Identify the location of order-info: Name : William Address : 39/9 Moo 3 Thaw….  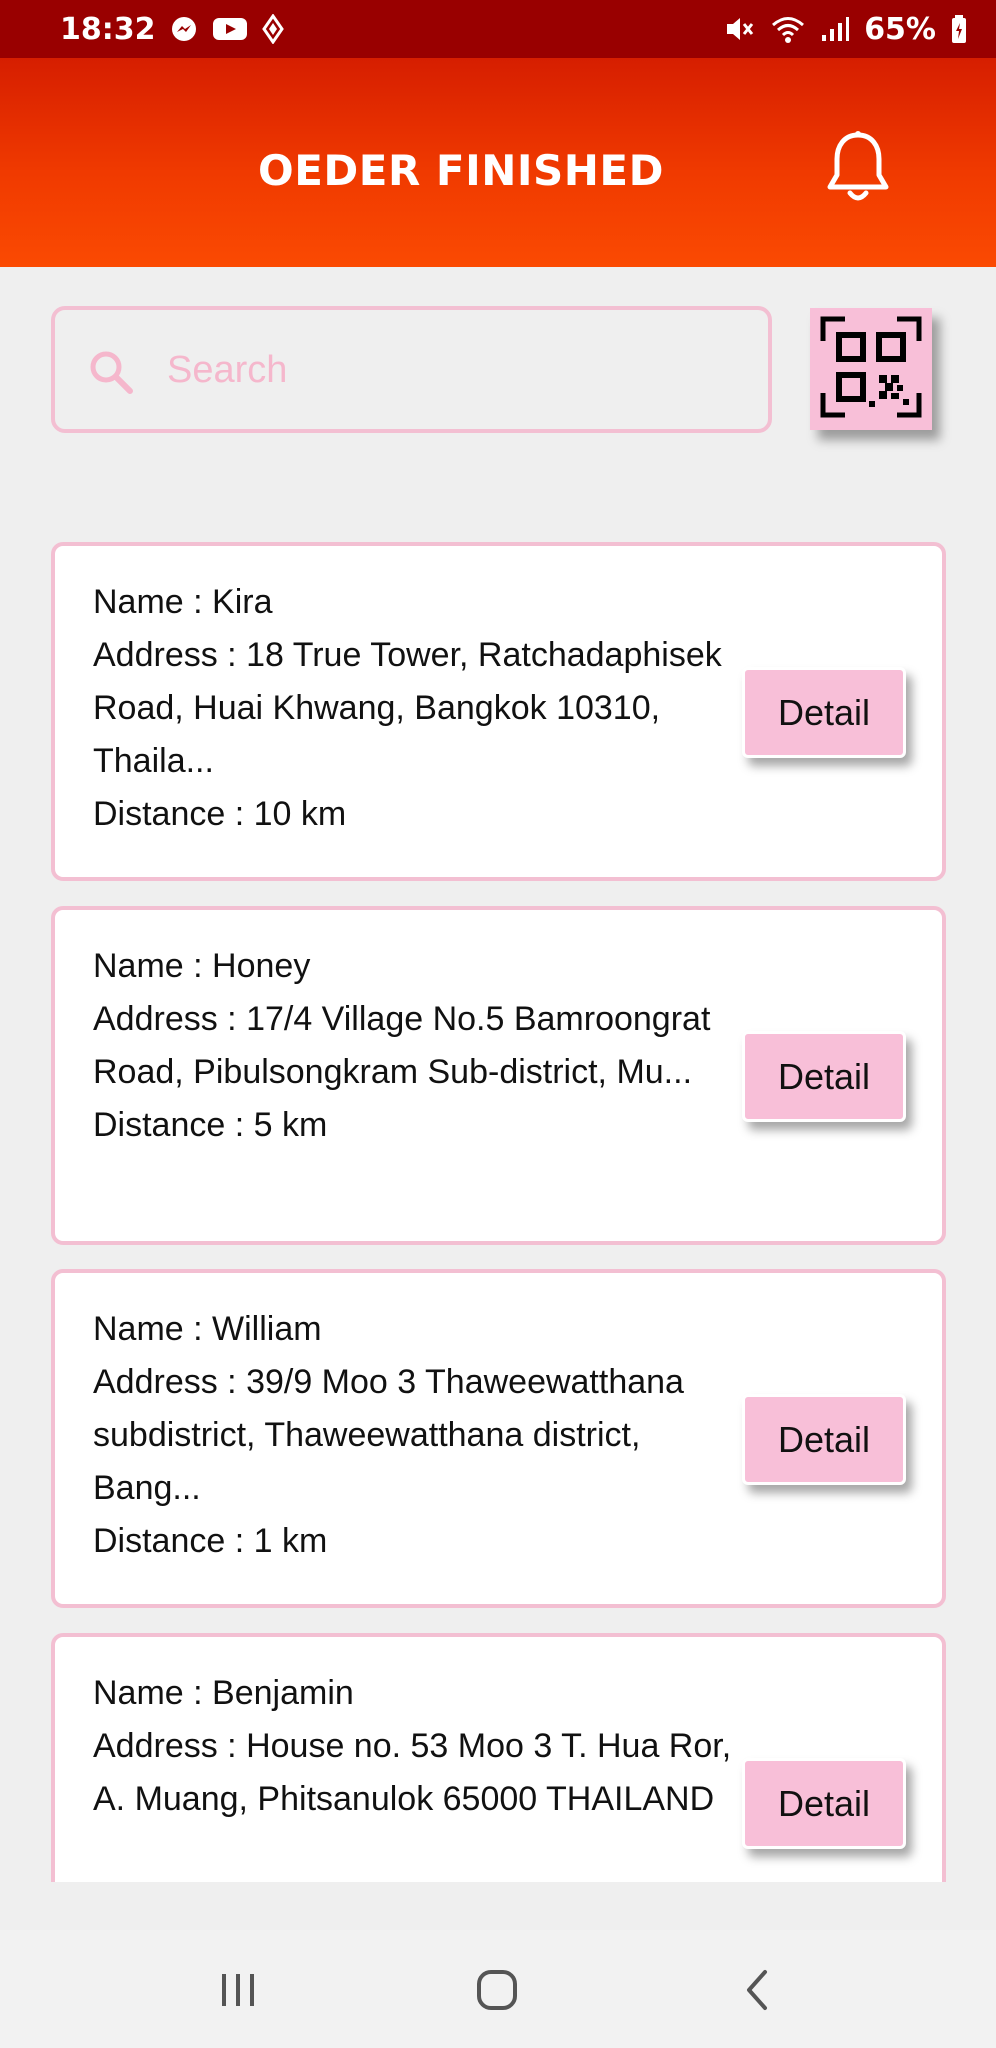
(413, 1435).